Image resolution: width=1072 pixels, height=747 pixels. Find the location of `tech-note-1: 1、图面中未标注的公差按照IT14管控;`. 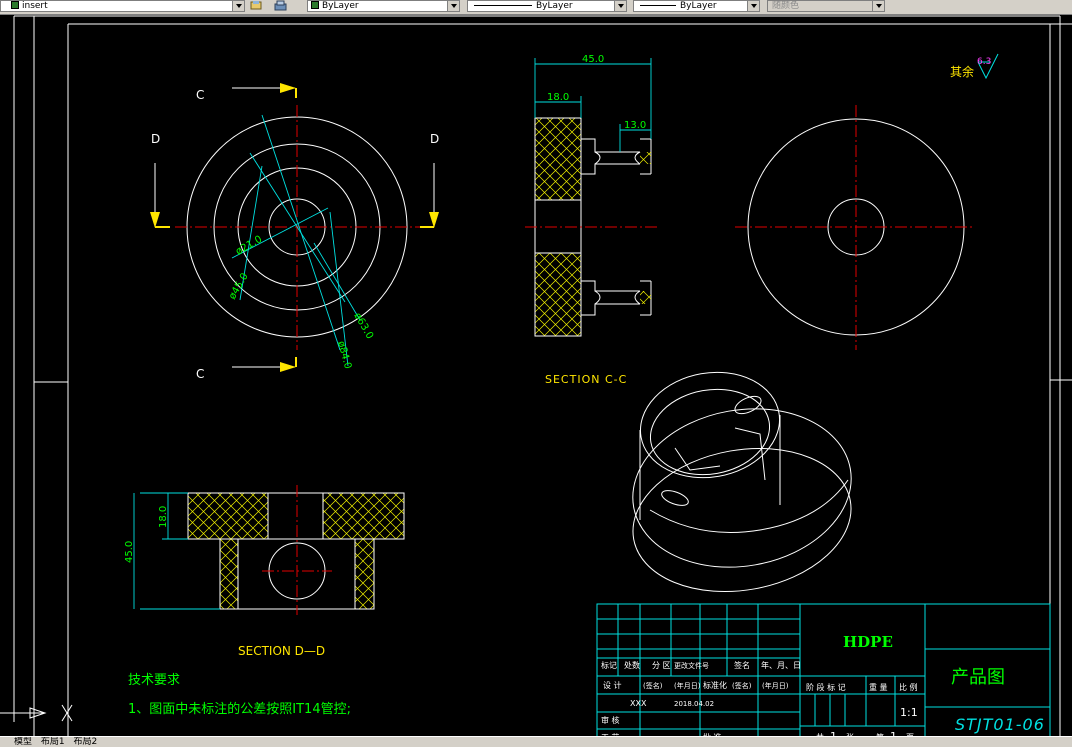

tech-note-1: 1、图面中未标注的公差按照IT14管控; is located at coordinates (239, 709).